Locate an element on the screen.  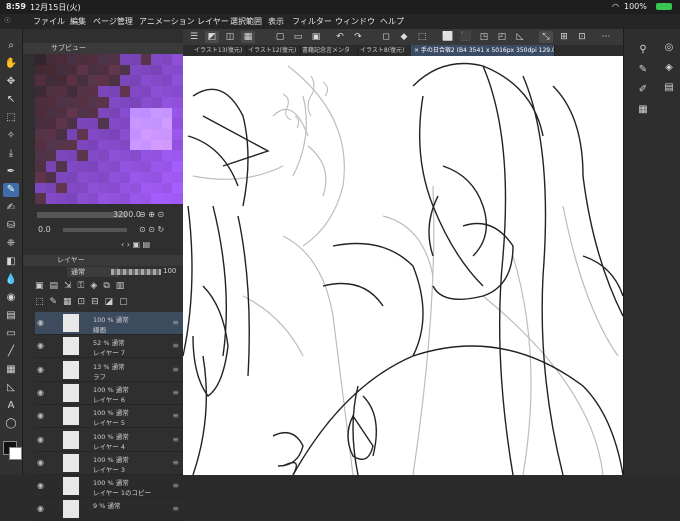
invert-select-icon: ⬛ is located at coordinates (466, 37).